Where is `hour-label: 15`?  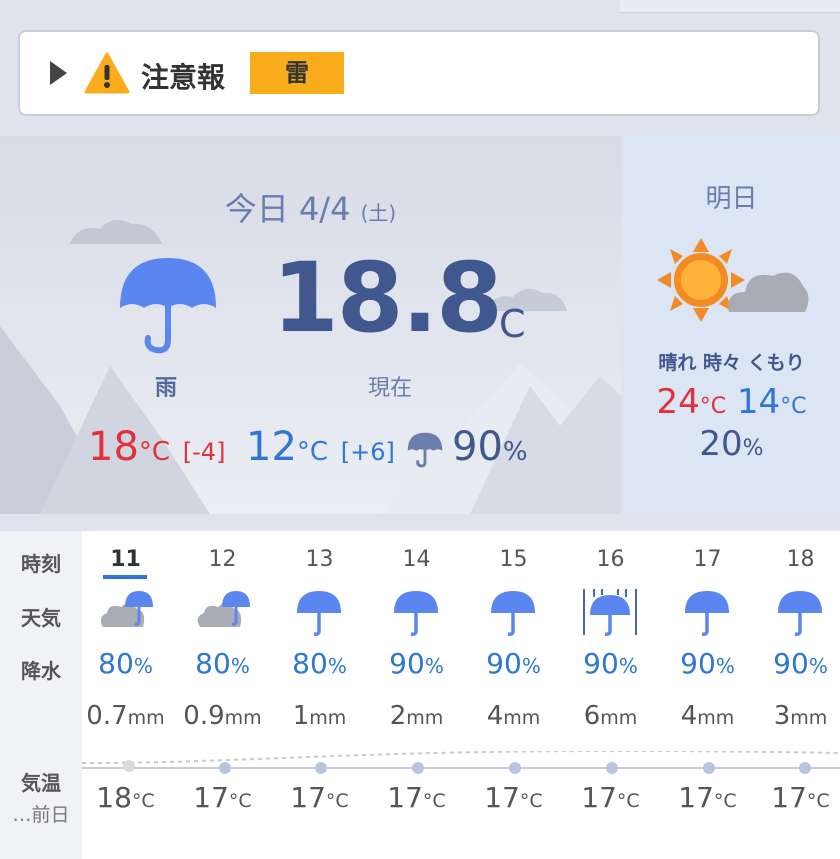
hour-label: 15 is located at coordinates (513, 559).